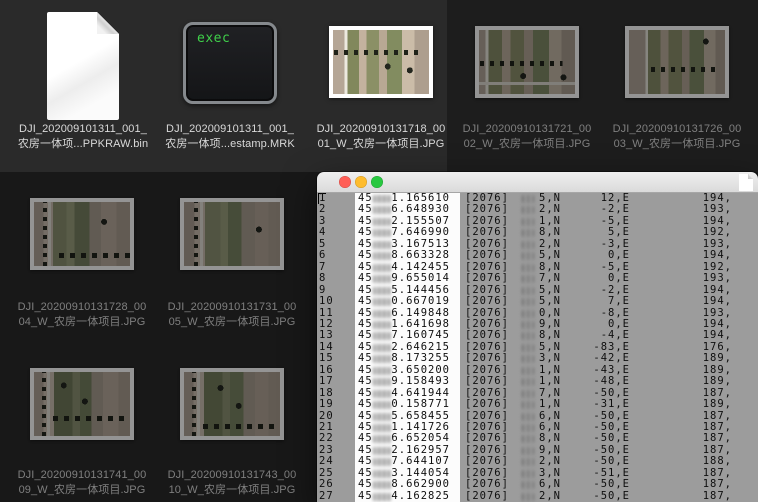 The width and height of the screenshot is (758, 502). I want to click on file-item-0: DJI_202009101311_001_ 农房一体项...PPKRAW.bin, so click(83, 85).